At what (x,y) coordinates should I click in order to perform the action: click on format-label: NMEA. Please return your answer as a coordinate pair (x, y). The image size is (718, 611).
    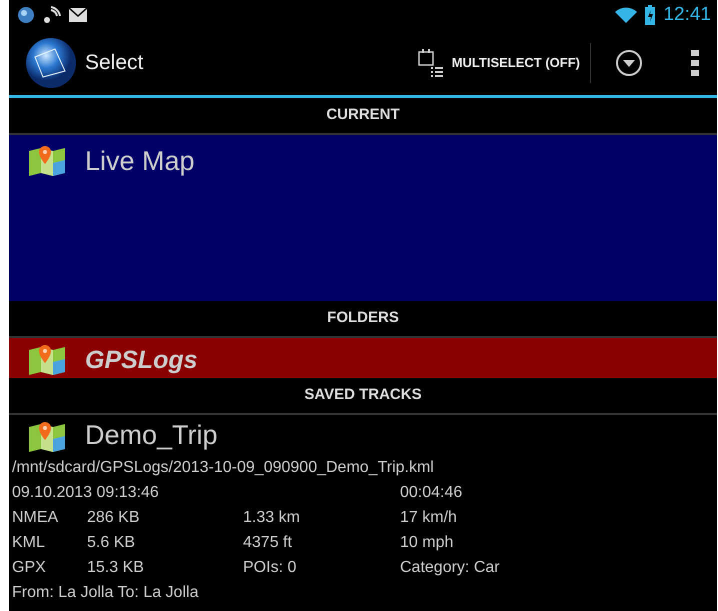
    Looking at the image, I should click on (36, 518).